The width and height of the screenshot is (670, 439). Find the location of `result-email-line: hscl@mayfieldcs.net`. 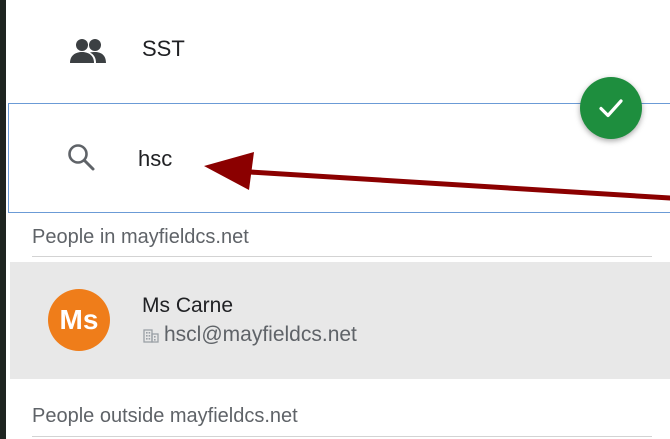

result-email-line: hscl@mayfieldcs.net is located at coordinates (249, 335).